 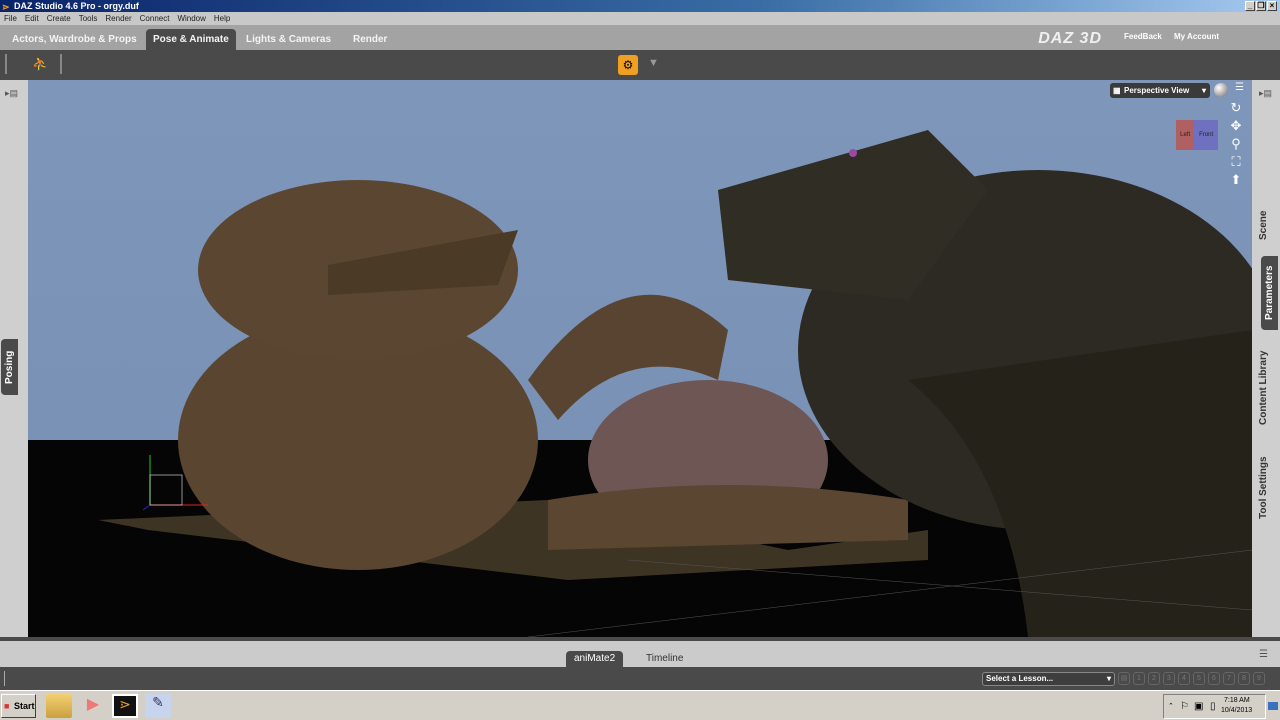 I want to click on clock-time: 7:18 AM, so click(x=1237, y=700).